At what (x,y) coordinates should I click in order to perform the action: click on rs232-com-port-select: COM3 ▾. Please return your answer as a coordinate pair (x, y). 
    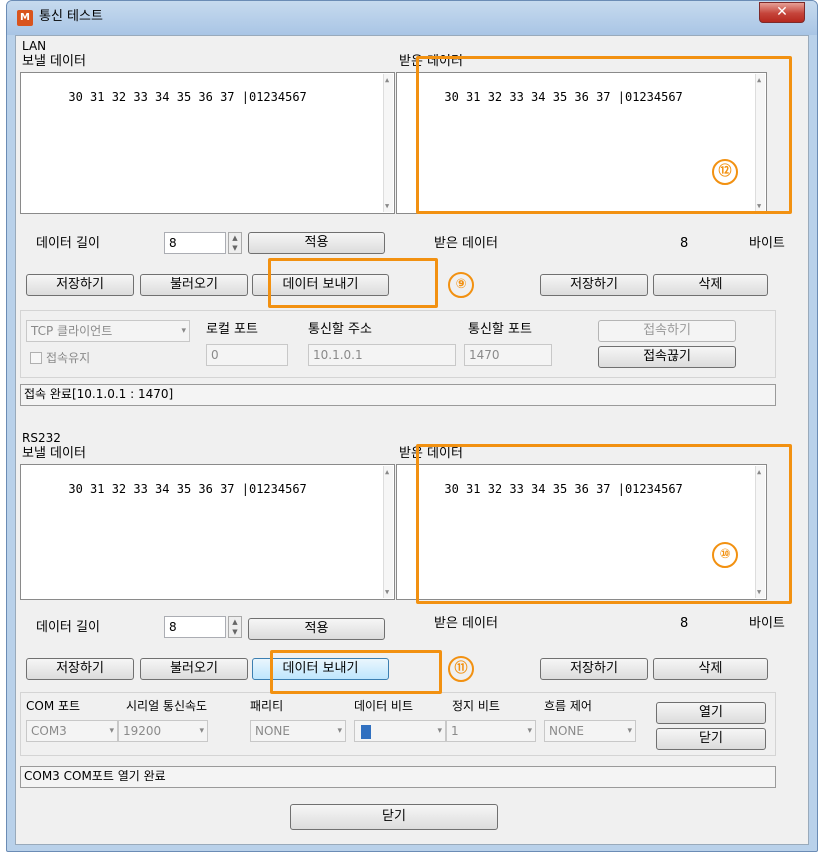
    Looking at the image, I should click on (72, 731).